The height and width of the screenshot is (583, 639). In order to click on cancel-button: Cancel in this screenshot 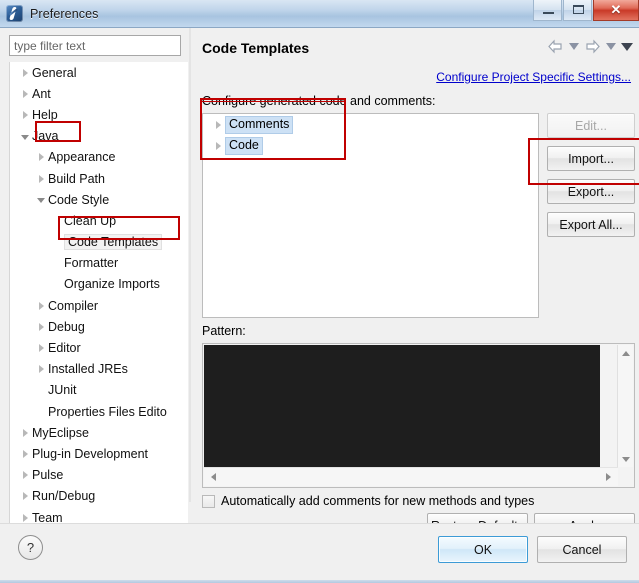, I will do `click(582, 549)`.